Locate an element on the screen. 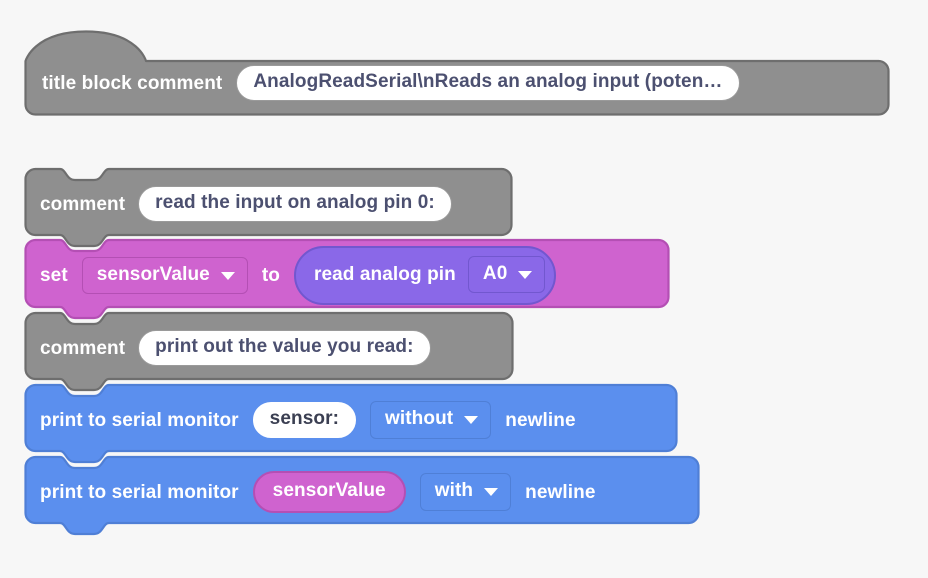  reporter-variable-sensorvalue: sensorValue is located at coordinates (329, 492).